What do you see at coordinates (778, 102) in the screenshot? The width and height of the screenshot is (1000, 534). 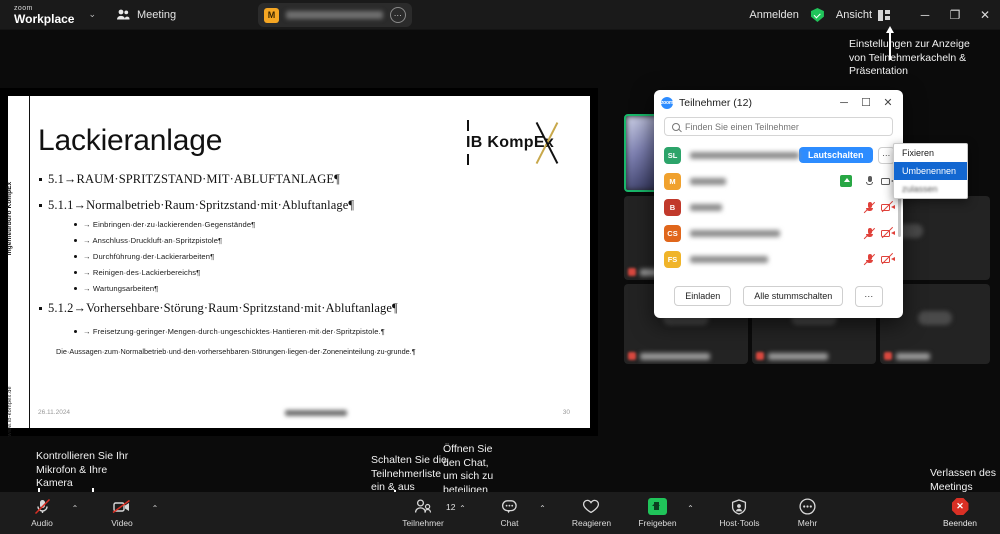 I see `participants-dialog-titlebar: zoom Teilnehmer (12) ─ ☐ ✕` at bounding box center [778, 102].